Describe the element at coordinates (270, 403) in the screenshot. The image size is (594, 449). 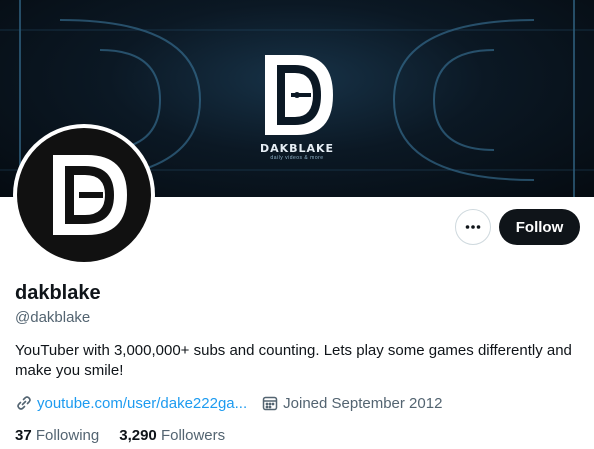
I see `calendar-icon` at that location.